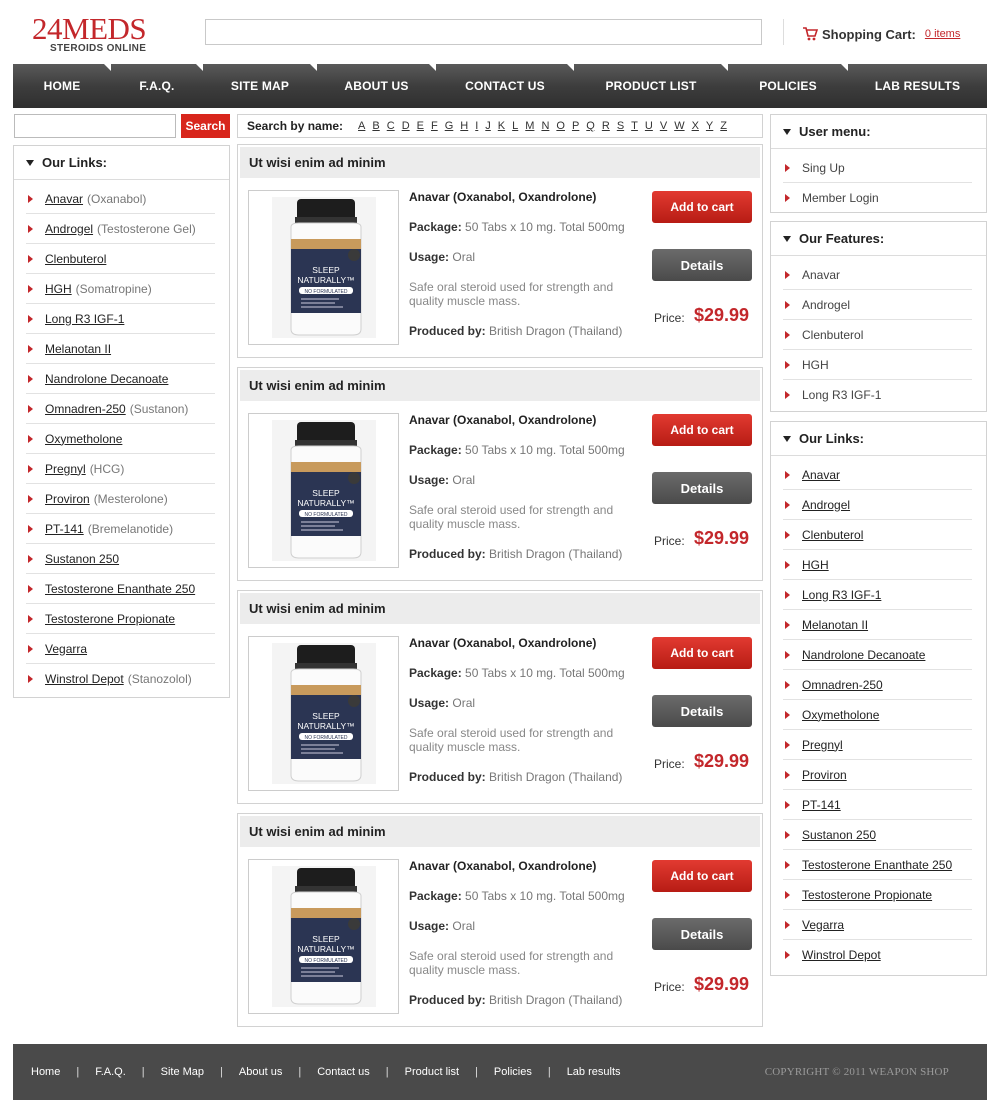 This screenshot has height=1100, width=1000. I want to click on right-link-link: Nandrolone Decanoate, so click(863, 655).